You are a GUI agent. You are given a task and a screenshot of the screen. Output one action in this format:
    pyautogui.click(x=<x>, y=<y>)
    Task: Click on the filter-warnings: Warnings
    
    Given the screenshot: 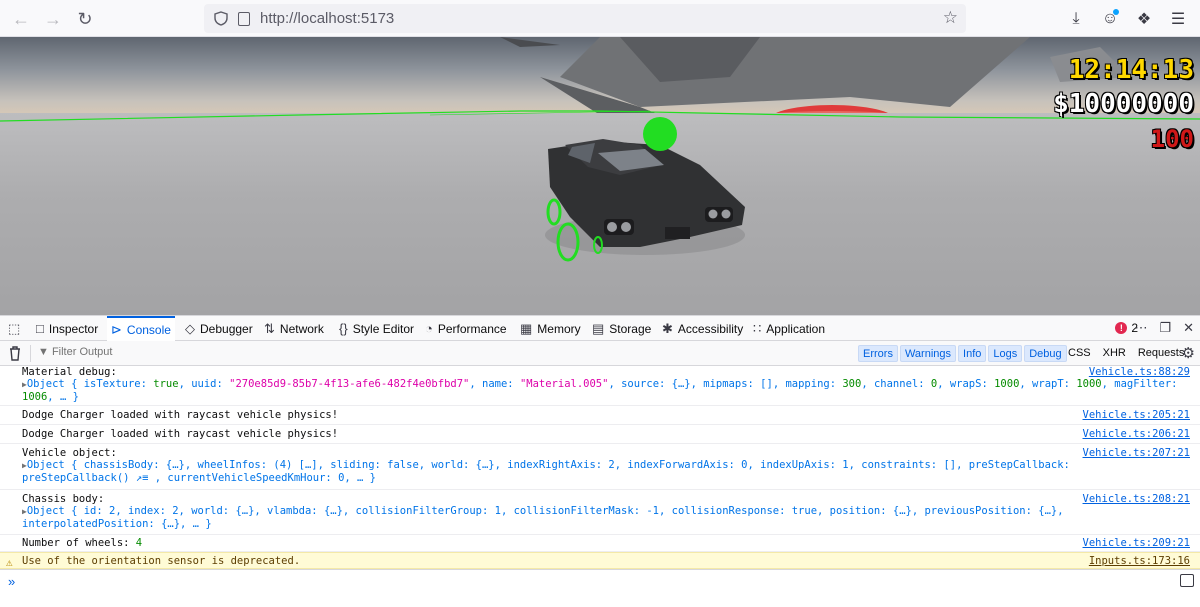 What is the action you would take?
    pyautogui.click(x=928, y=353)
    